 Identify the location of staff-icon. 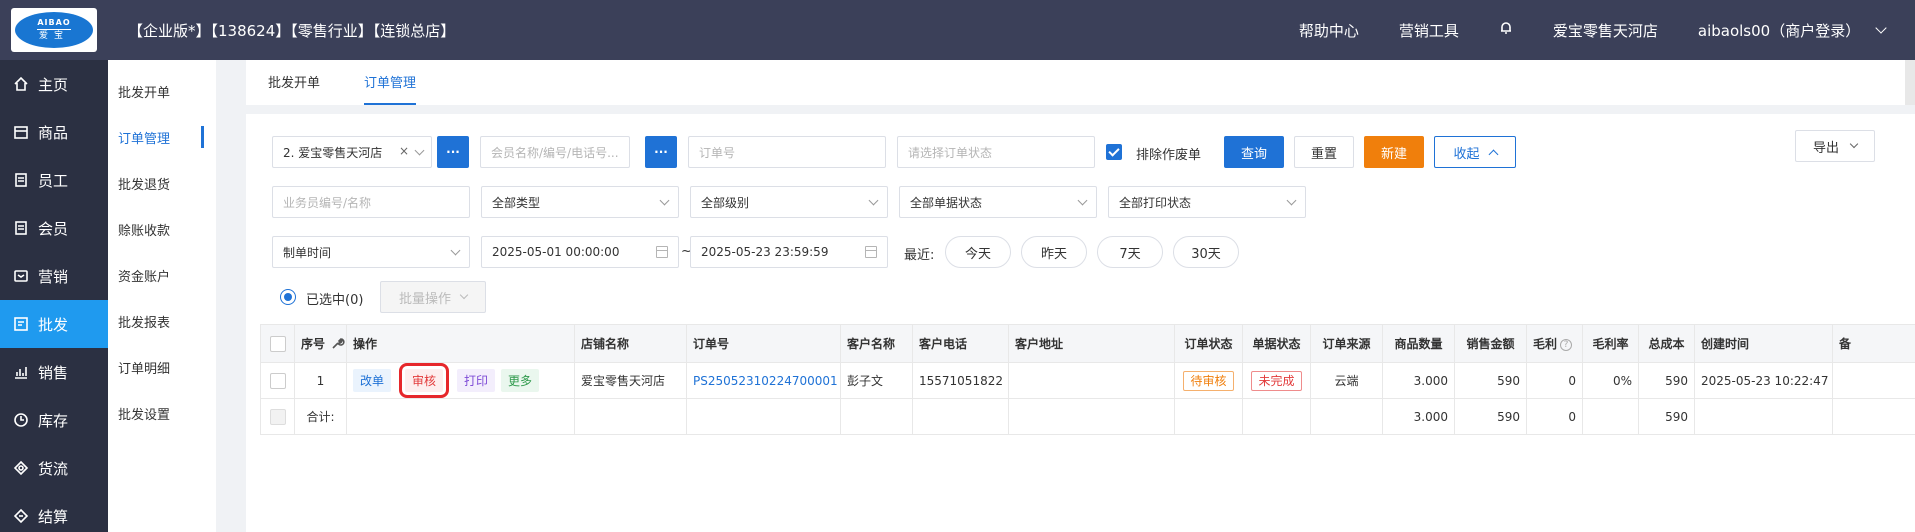
(21, 180).